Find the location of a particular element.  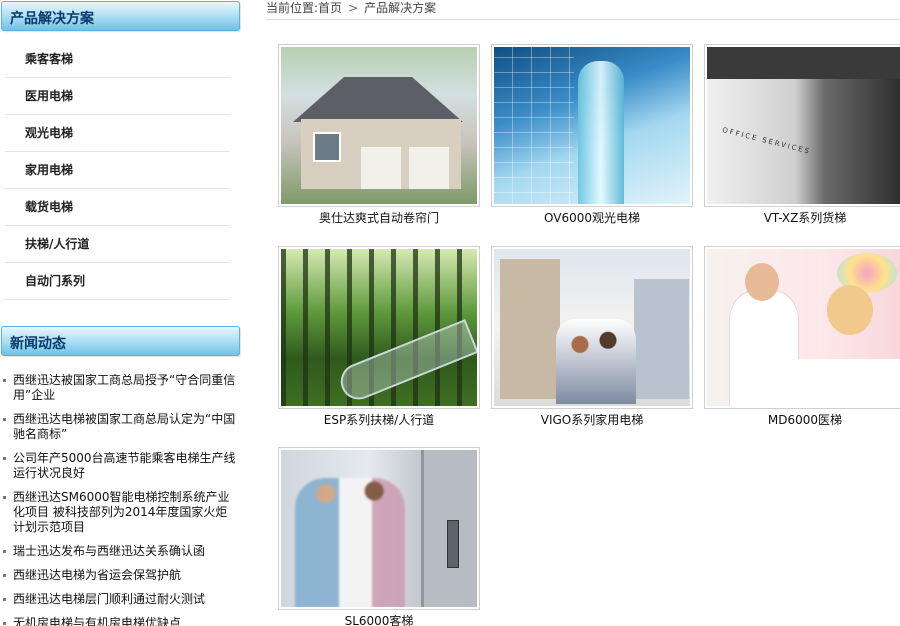

breadcrumb-home-link: 首页 is located at coordinates (330, 8).